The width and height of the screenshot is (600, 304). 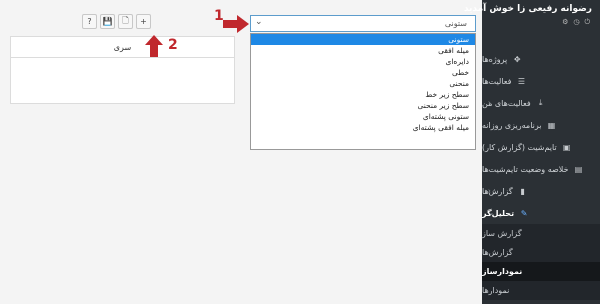 What do you see at coordinates (522, 191) in the screenshot?
I see `file-icon: ▮` at bounding box center [522, 191].